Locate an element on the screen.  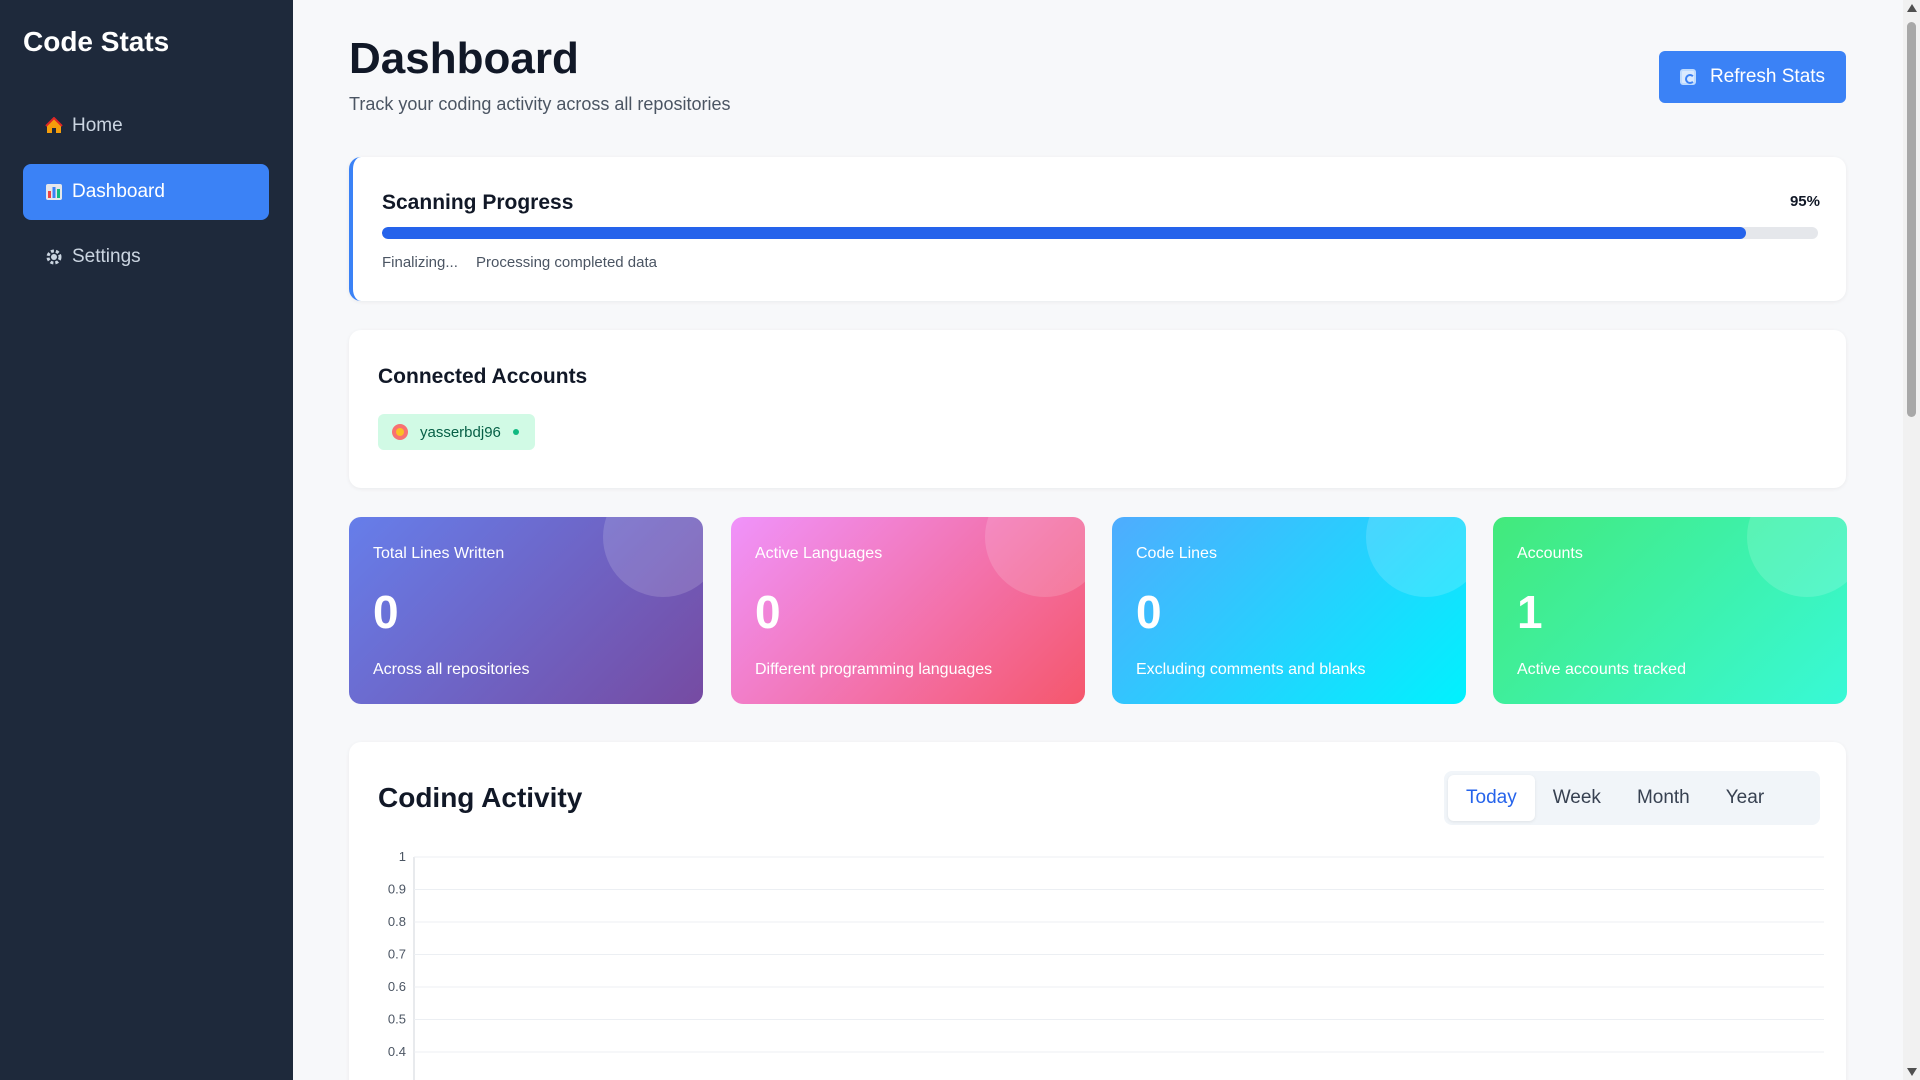
y-tick-label: 1 is located at coordinates (402, 856).